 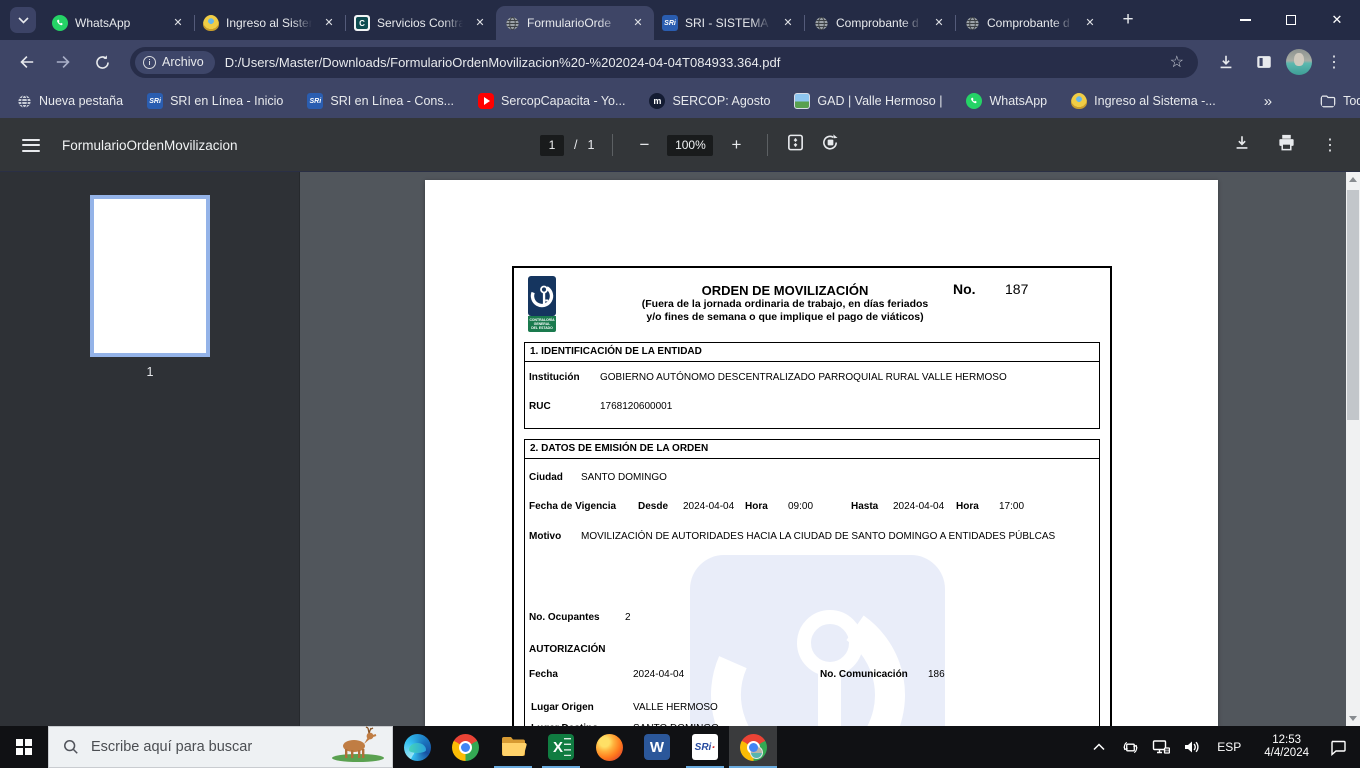 I want to click on pdf-more-options-button: ⋮, so click(x=1330, y=145).